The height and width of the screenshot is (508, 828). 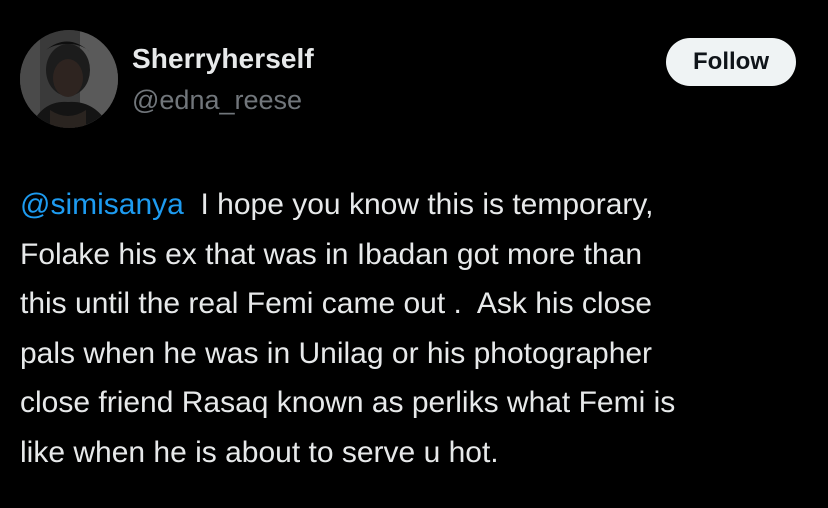 I want to click on display-name: Sherryherself, so click(x=223, y=59).